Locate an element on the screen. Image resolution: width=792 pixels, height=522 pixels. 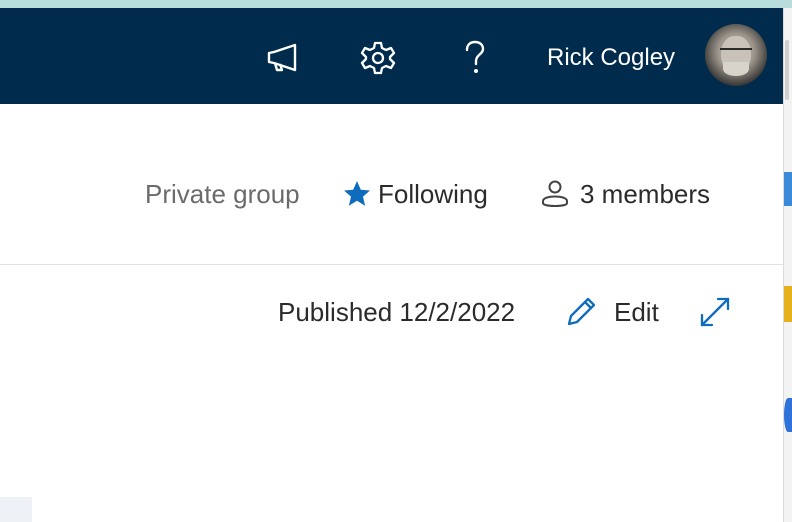
edit-button: Edit is located at coordinates (611, 312).